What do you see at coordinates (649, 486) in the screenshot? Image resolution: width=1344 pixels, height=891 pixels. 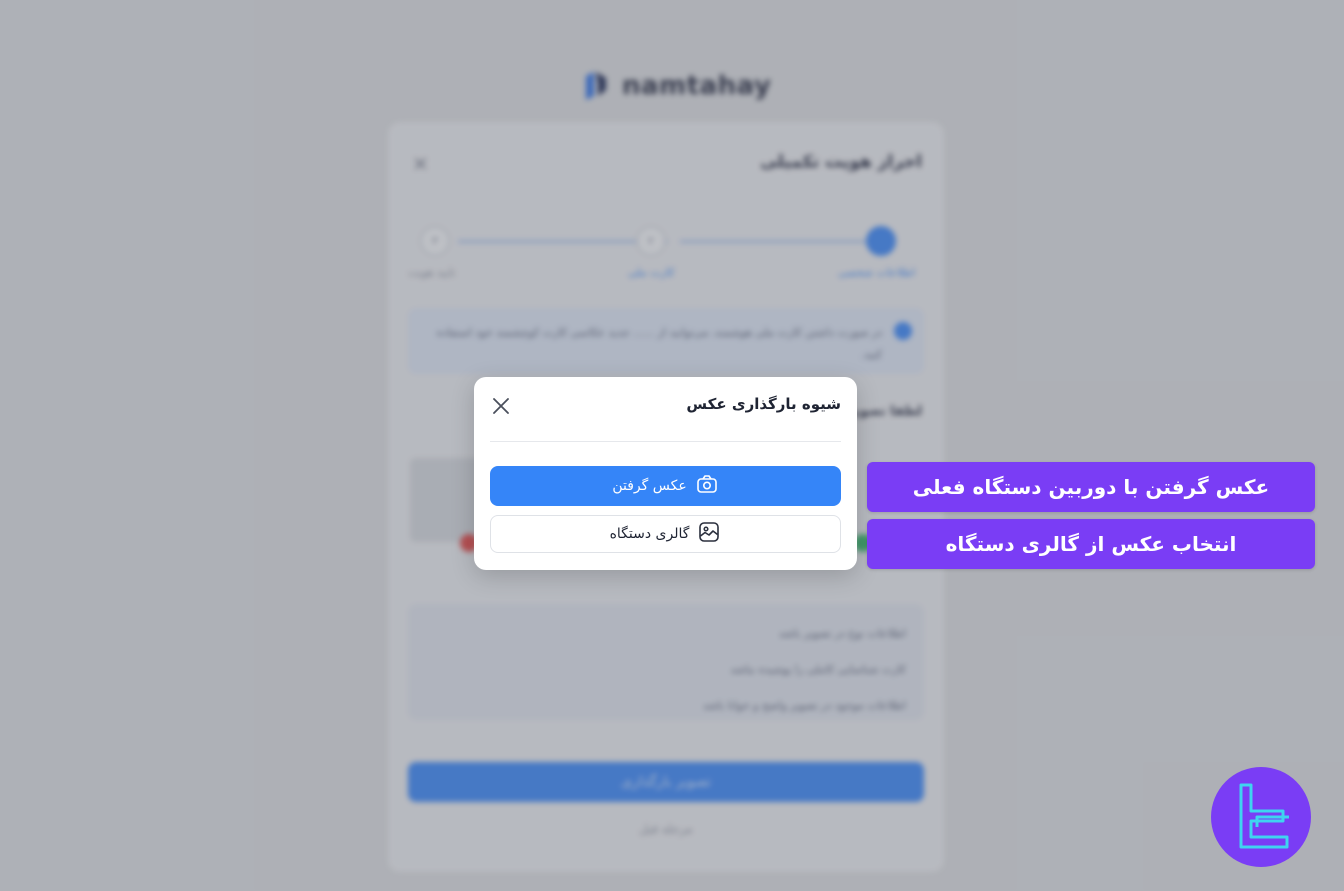 I see `take-photo-label: عکس گرفتن` at bounding box center [649, 486].